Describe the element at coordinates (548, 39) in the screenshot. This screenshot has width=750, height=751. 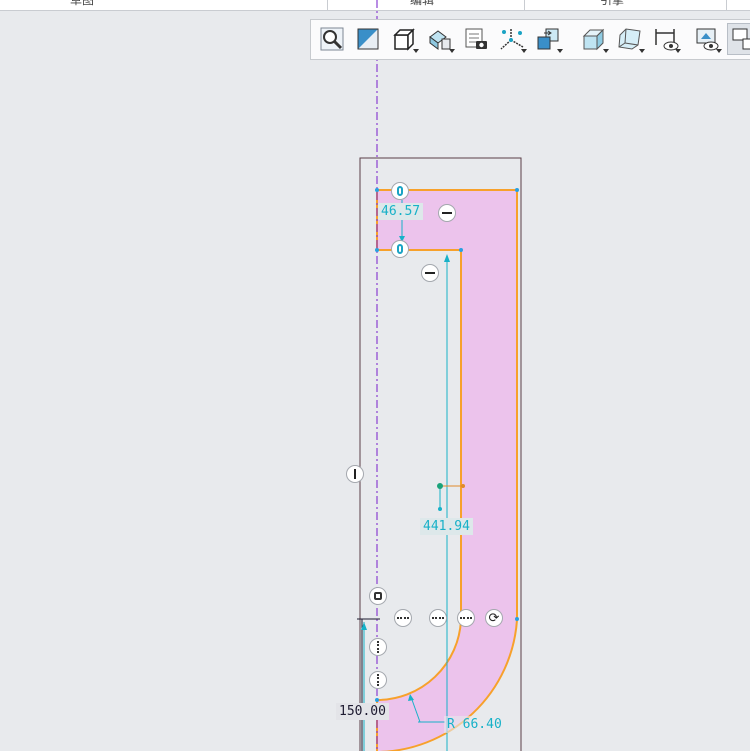
I see `transform-button` at that location.